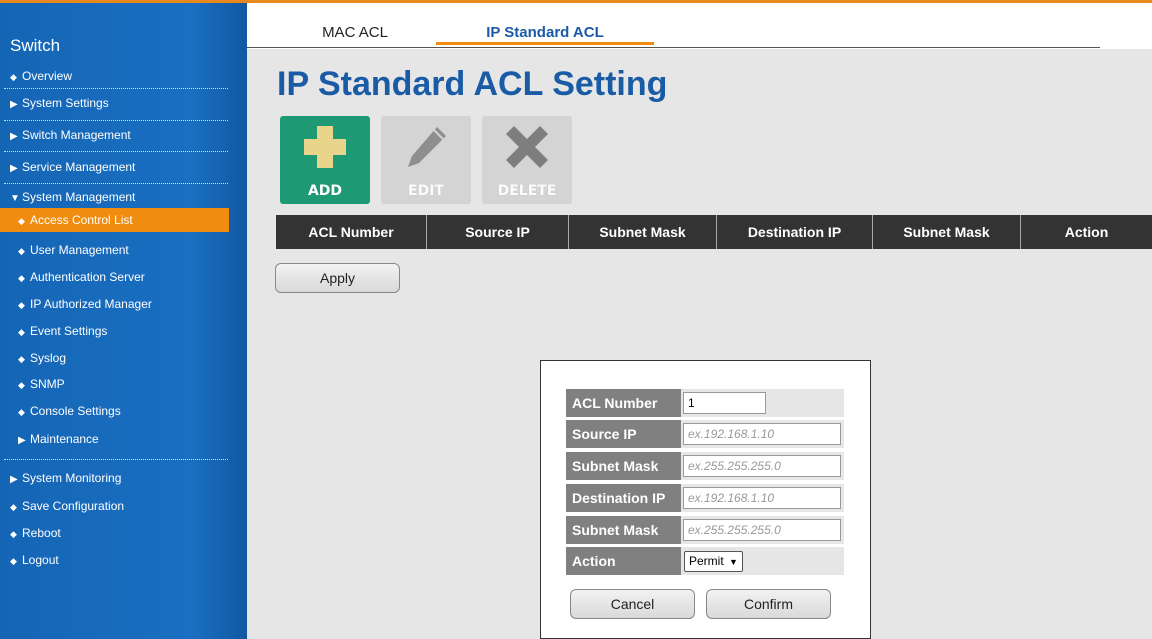 The image size is (1152, 639). What do you see at coordinates (114, 304) in the screenshot?
I see `sidebar-item-ip-authorized-manager: ◆ IP Authorized Manager` at bounding box center [114, 304].